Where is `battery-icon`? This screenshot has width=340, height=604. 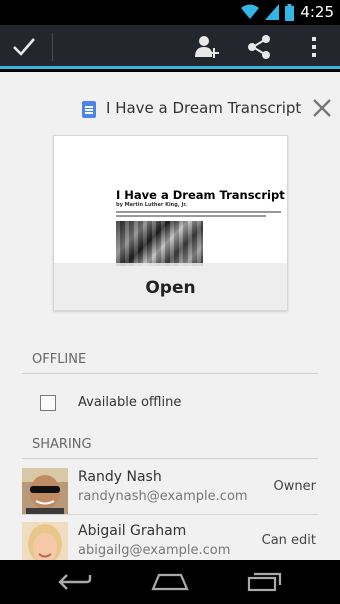 battery-icon is located at coordinates (290, 12).